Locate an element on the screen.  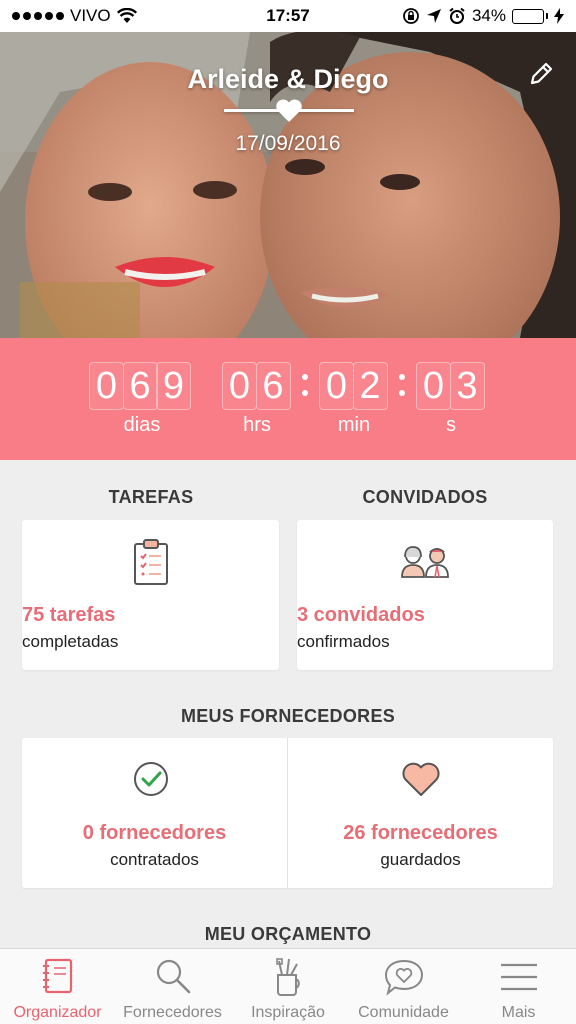
tab-organizador: Organizador is located at coordinates (57, 986).